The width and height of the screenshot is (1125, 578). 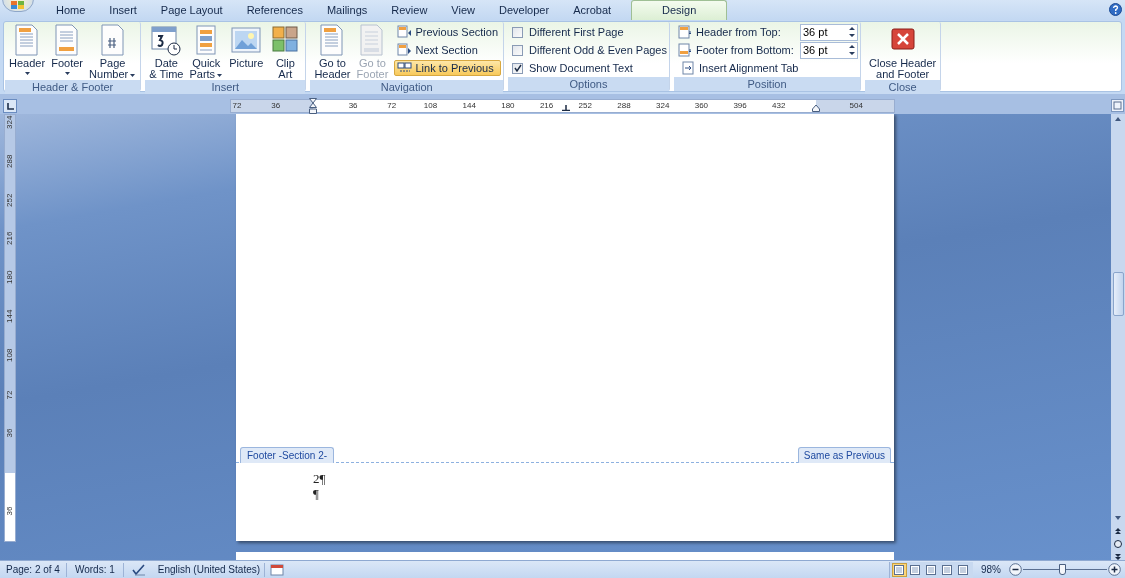 I want to click on field-label: Header from Top:, so click(x=739, y=32).